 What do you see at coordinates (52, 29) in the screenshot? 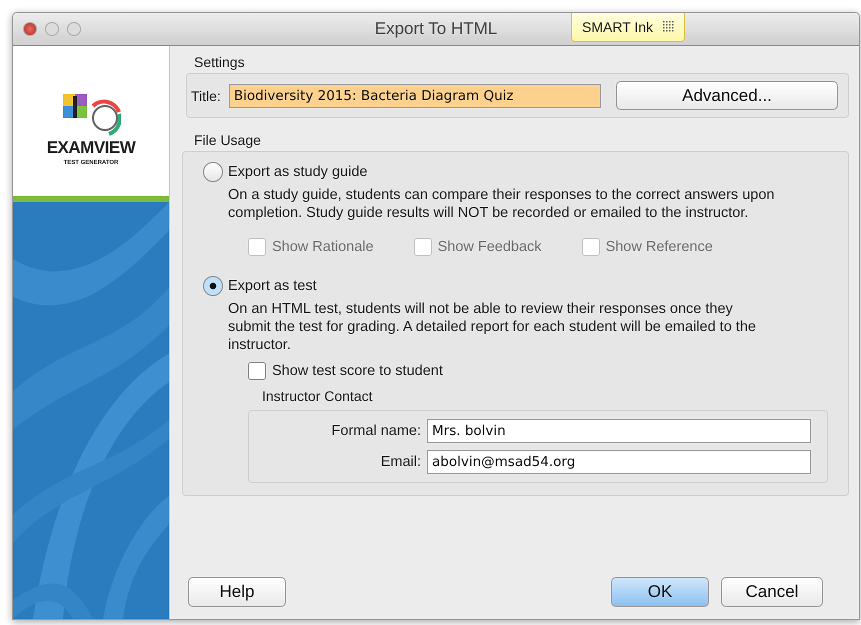
I see `minimize-button` at bounding box center [52, 29].